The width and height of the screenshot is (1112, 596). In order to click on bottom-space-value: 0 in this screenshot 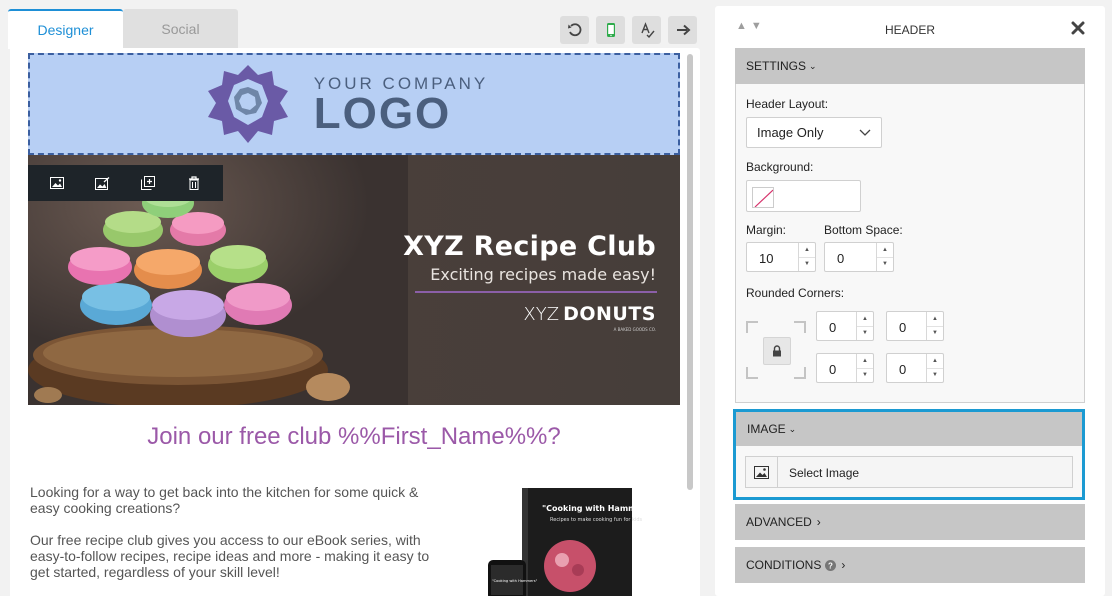, I will do `click(841, 258)`.